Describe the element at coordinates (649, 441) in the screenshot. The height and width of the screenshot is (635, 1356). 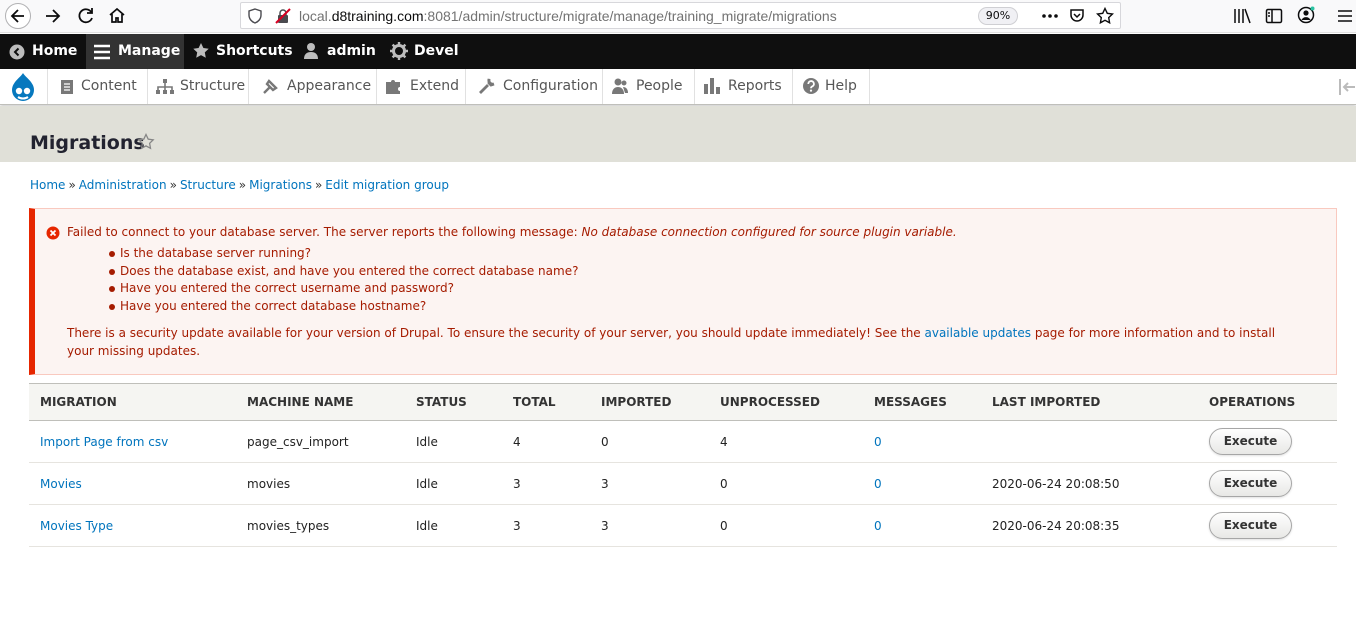
I see `imported-cell: 0` at that location.